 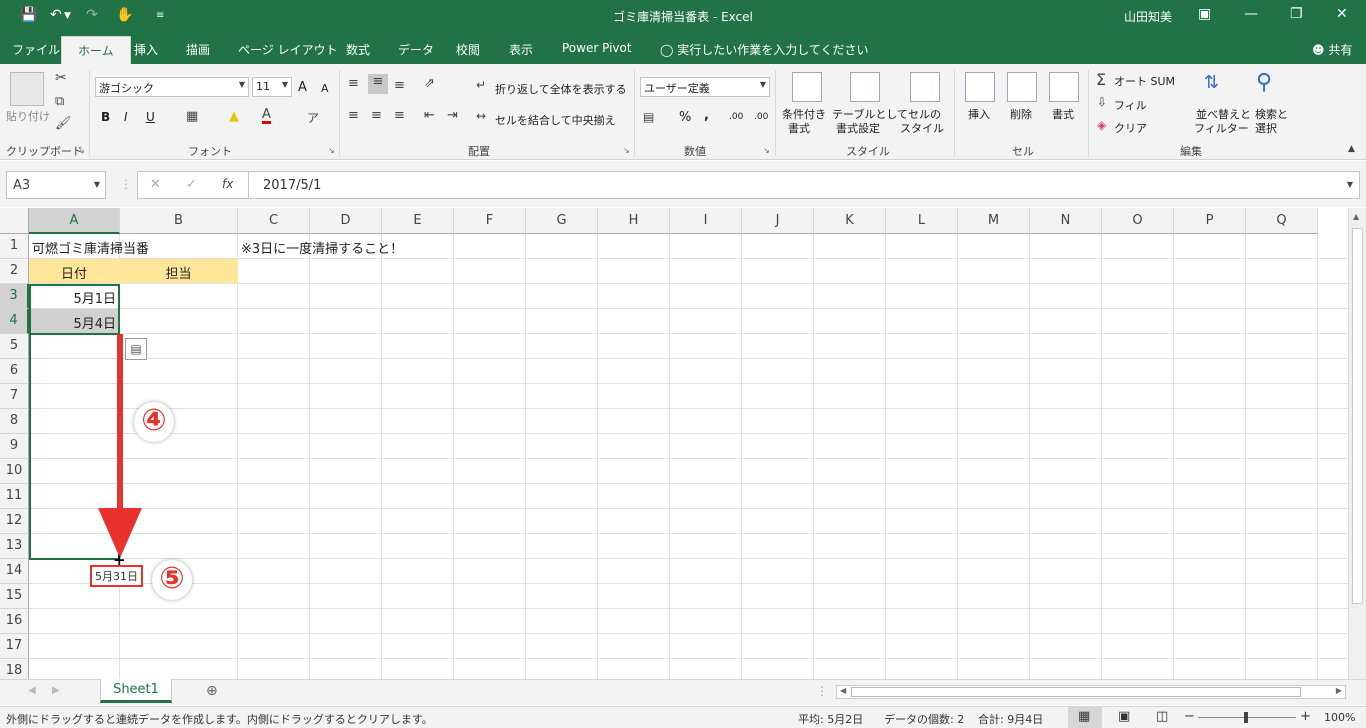 I want to click on tab-formulas: 数式, so click(x=358, y=49).